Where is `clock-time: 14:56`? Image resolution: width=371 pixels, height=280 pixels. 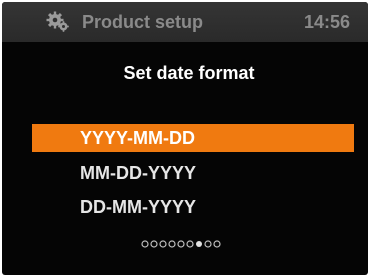 clock-time: 14:56 is located at coordinates (326, 22).